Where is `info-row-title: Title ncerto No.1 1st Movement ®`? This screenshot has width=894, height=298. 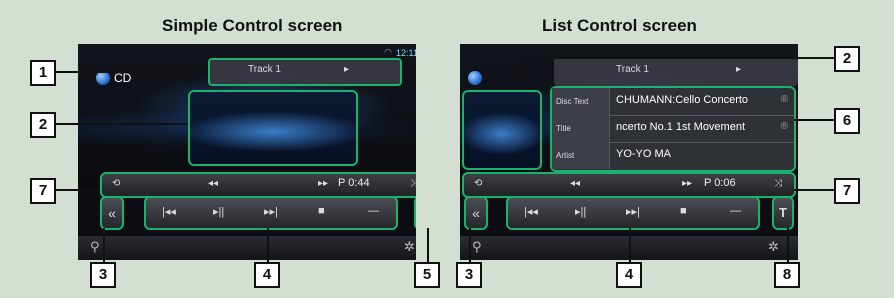
info-row-title: Title ncerto No.1 1st Movement ® is located at coordinates (673, 129).